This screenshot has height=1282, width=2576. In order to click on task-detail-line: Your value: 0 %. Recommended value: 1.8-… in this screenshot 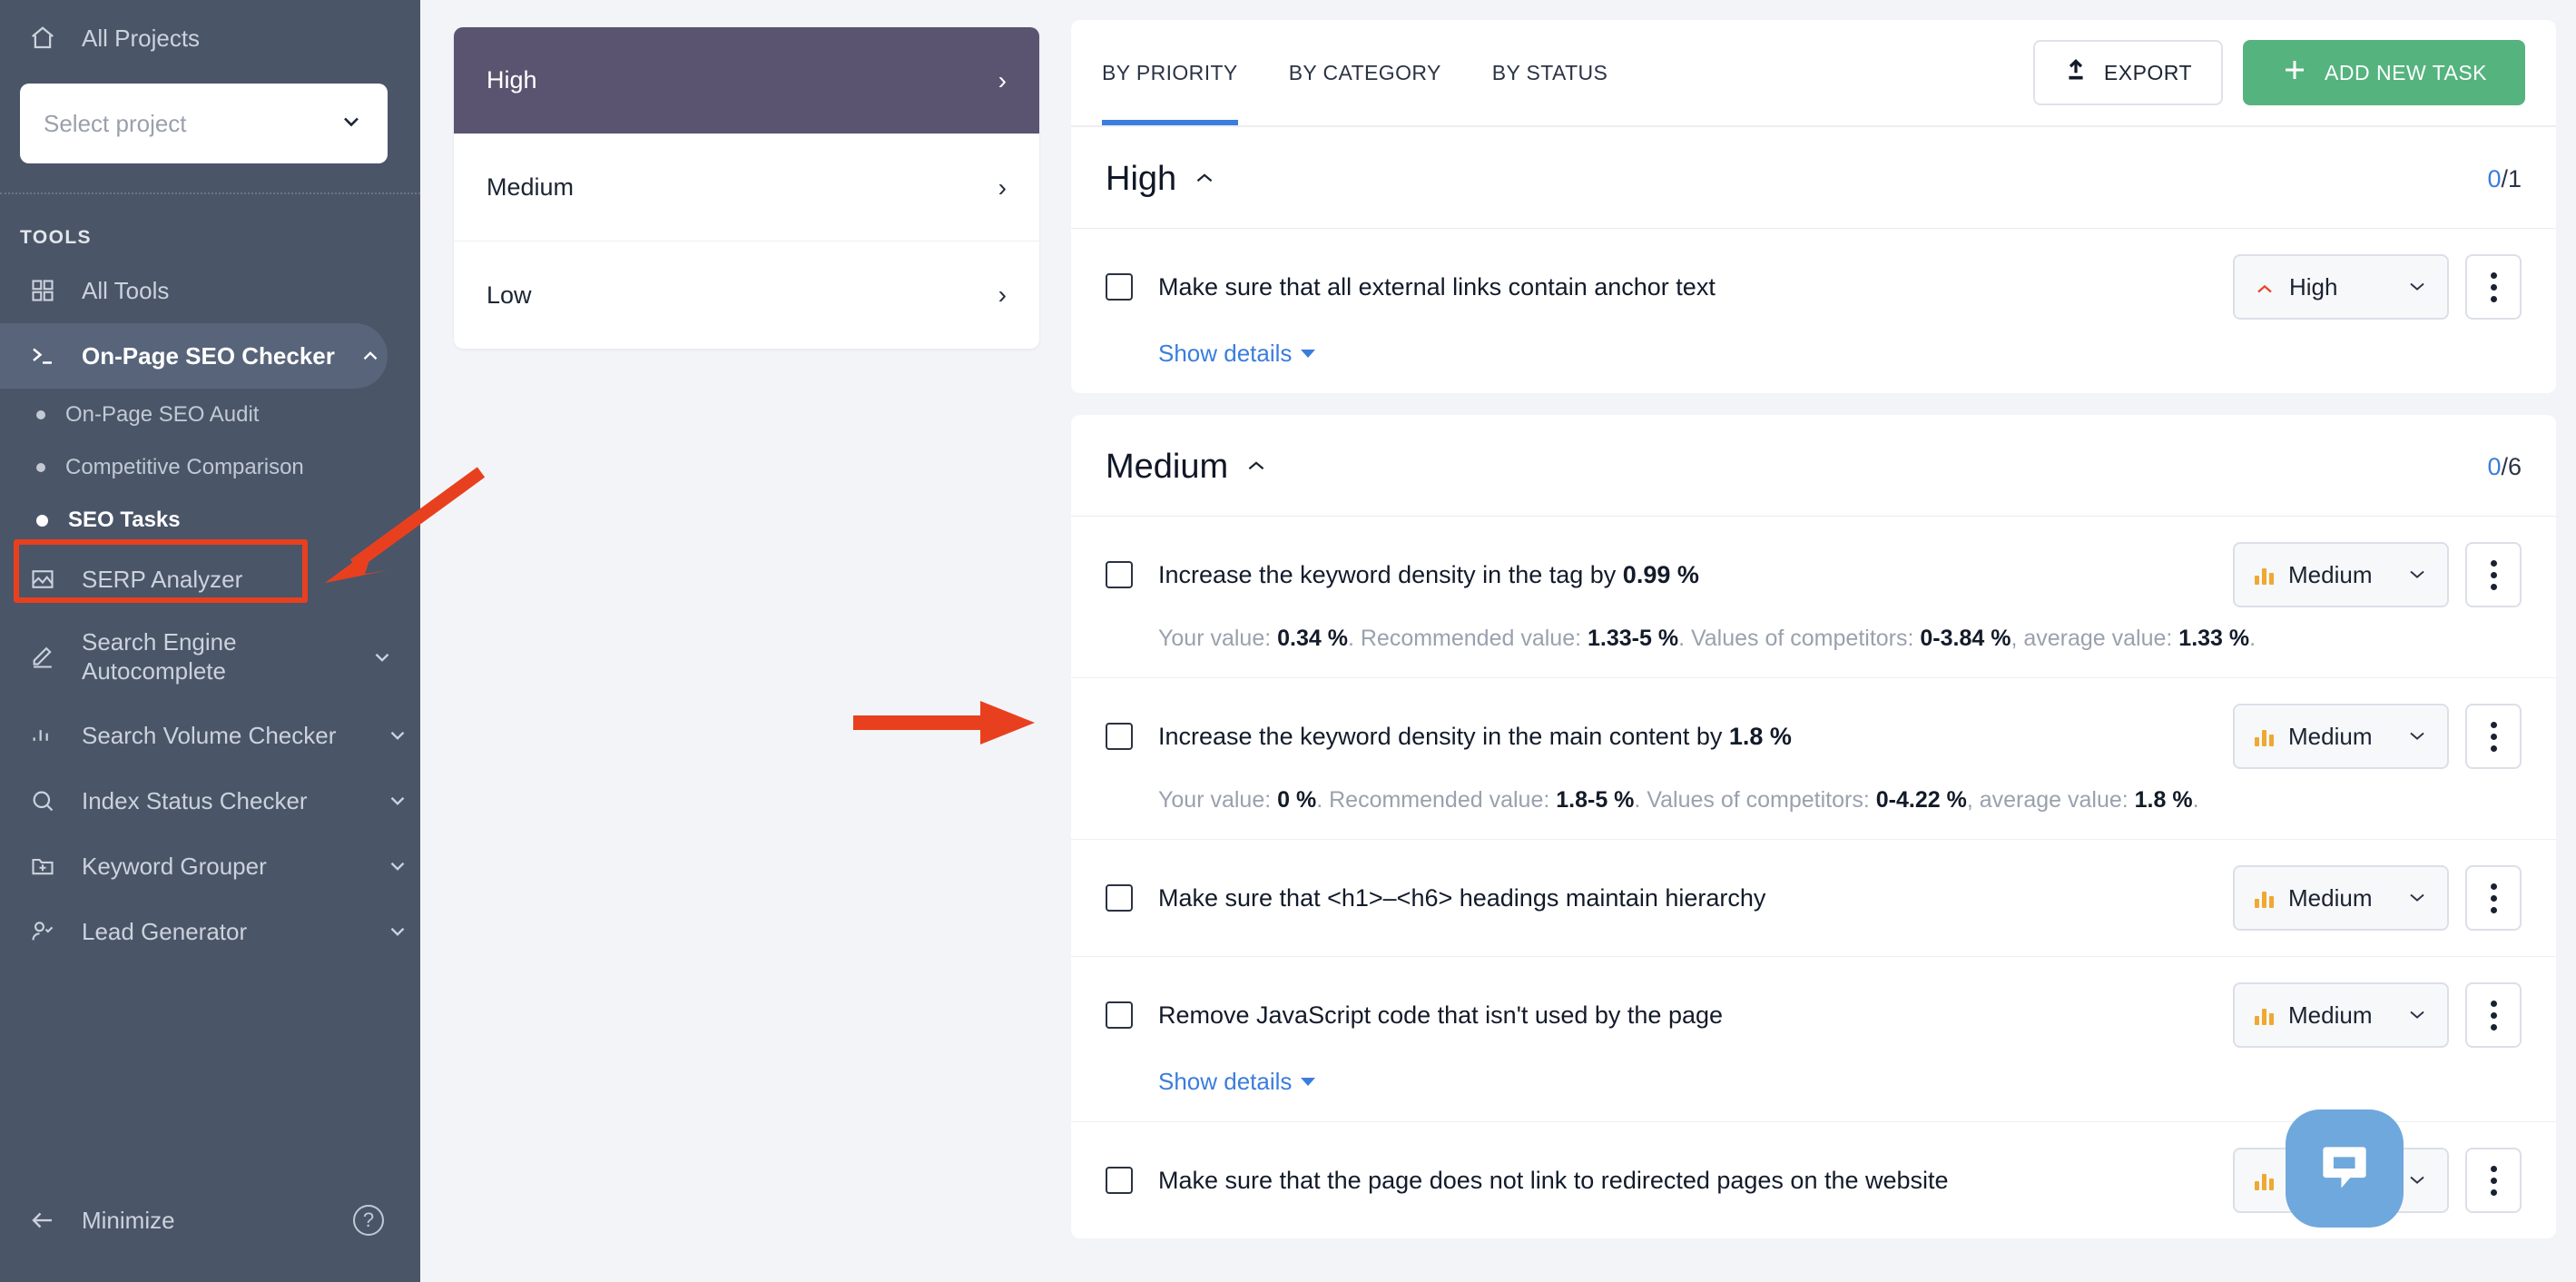, I will do `click(1840, 800)`.